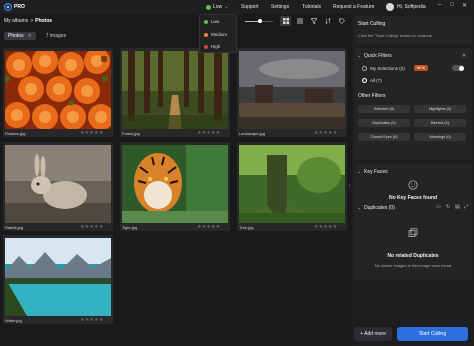 This screenshot has width=474, height=346. What do you see at coordinates (313, 21) in the screenshot?
I see `filter-icon` at bounding box center [313, 21].